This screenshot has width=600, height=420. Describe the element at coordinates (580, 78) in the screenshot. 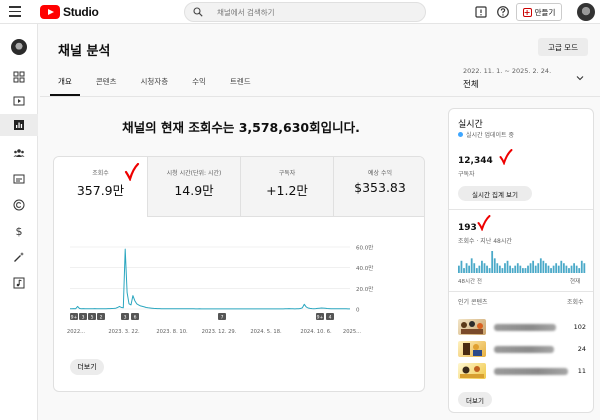

I see `chevron-down-icon` at that location.